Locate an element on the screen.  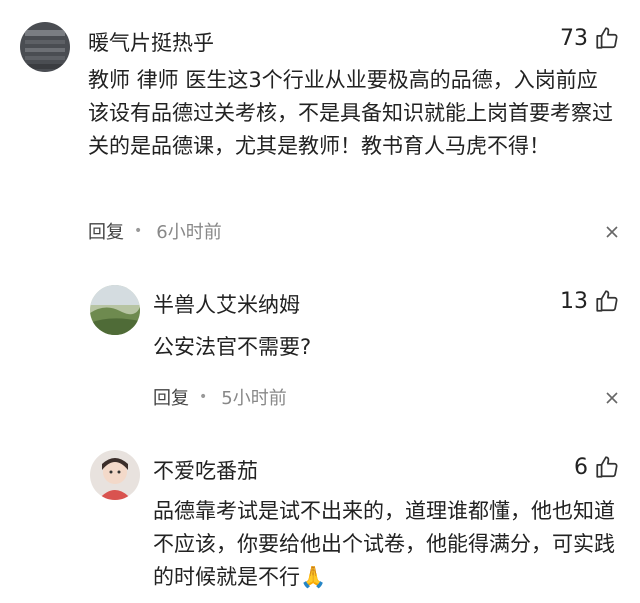
like-button: 73 is located at coordinates (590, 38).